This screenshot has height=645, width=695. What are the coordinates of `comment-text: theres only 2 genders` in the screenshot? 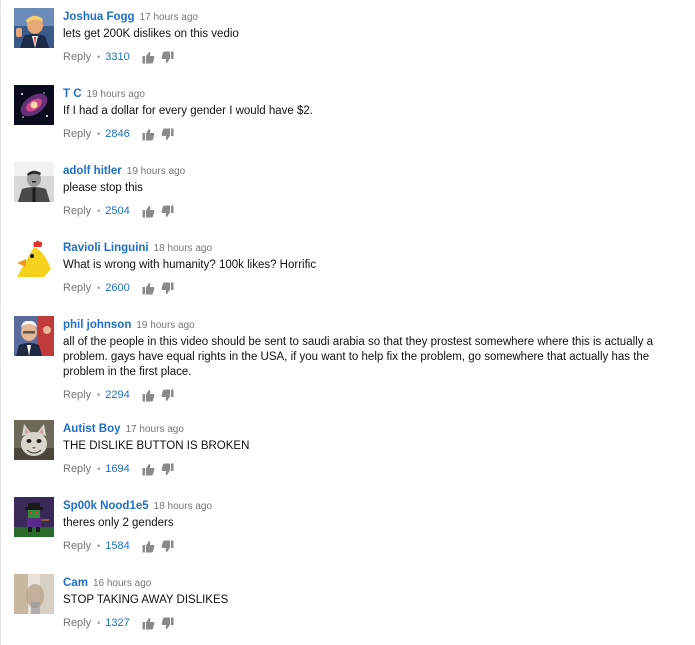 It's located at (118, 523).